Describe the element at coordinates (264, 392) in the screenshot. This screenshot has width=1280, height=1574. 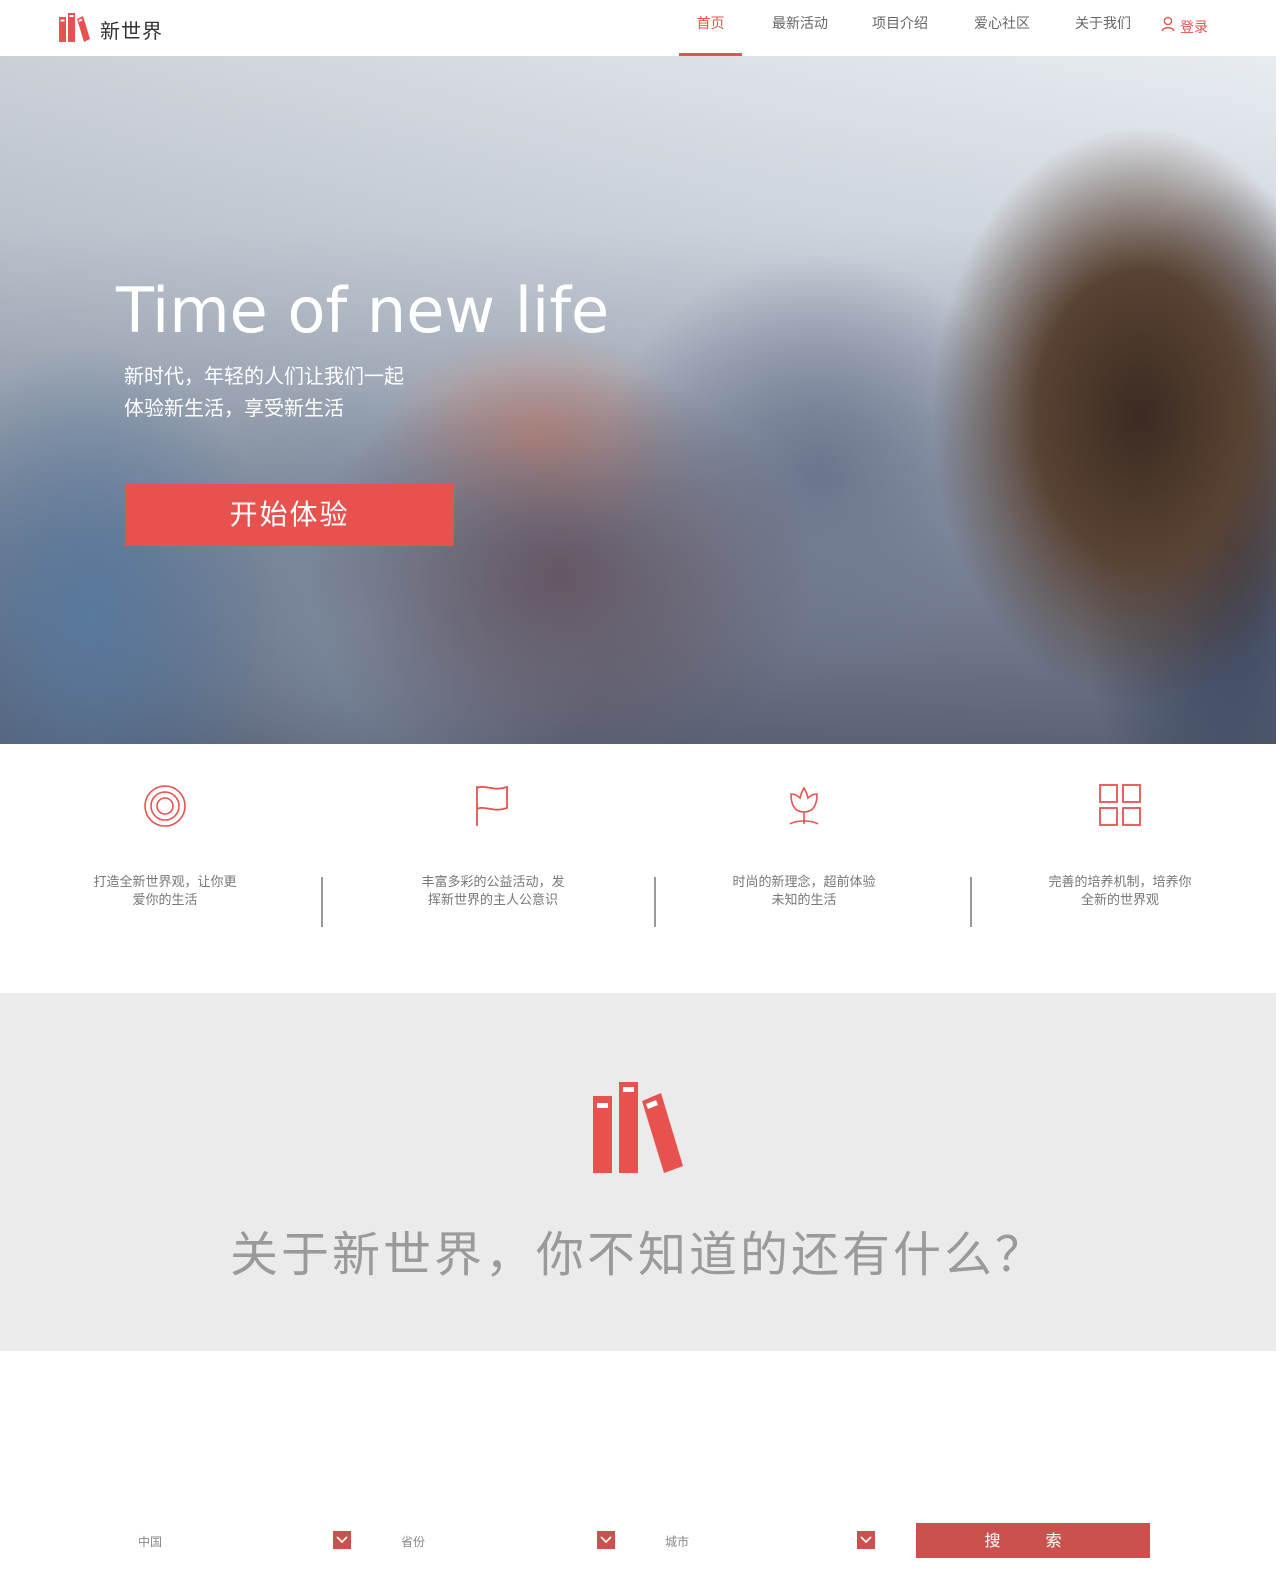
I see `hero-subtitle: 新时代，年轻的人们让我们一起 体验新生活，享受新生活` at that location.